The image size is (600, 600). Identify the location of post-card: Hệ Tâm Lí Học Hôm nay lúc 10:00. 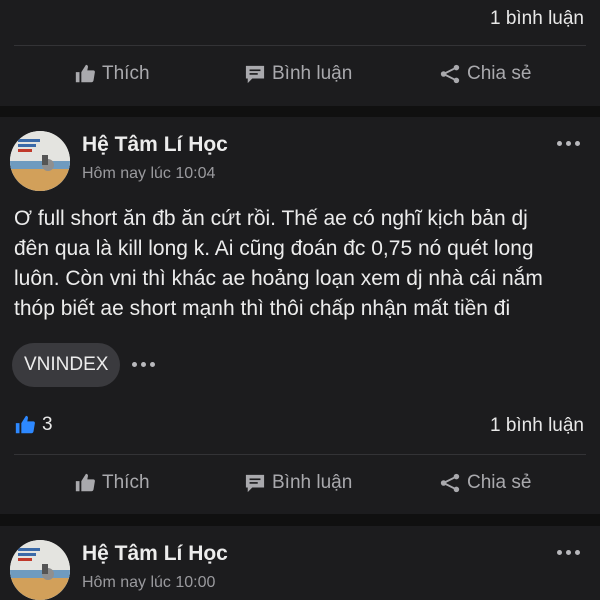
(300, 563).